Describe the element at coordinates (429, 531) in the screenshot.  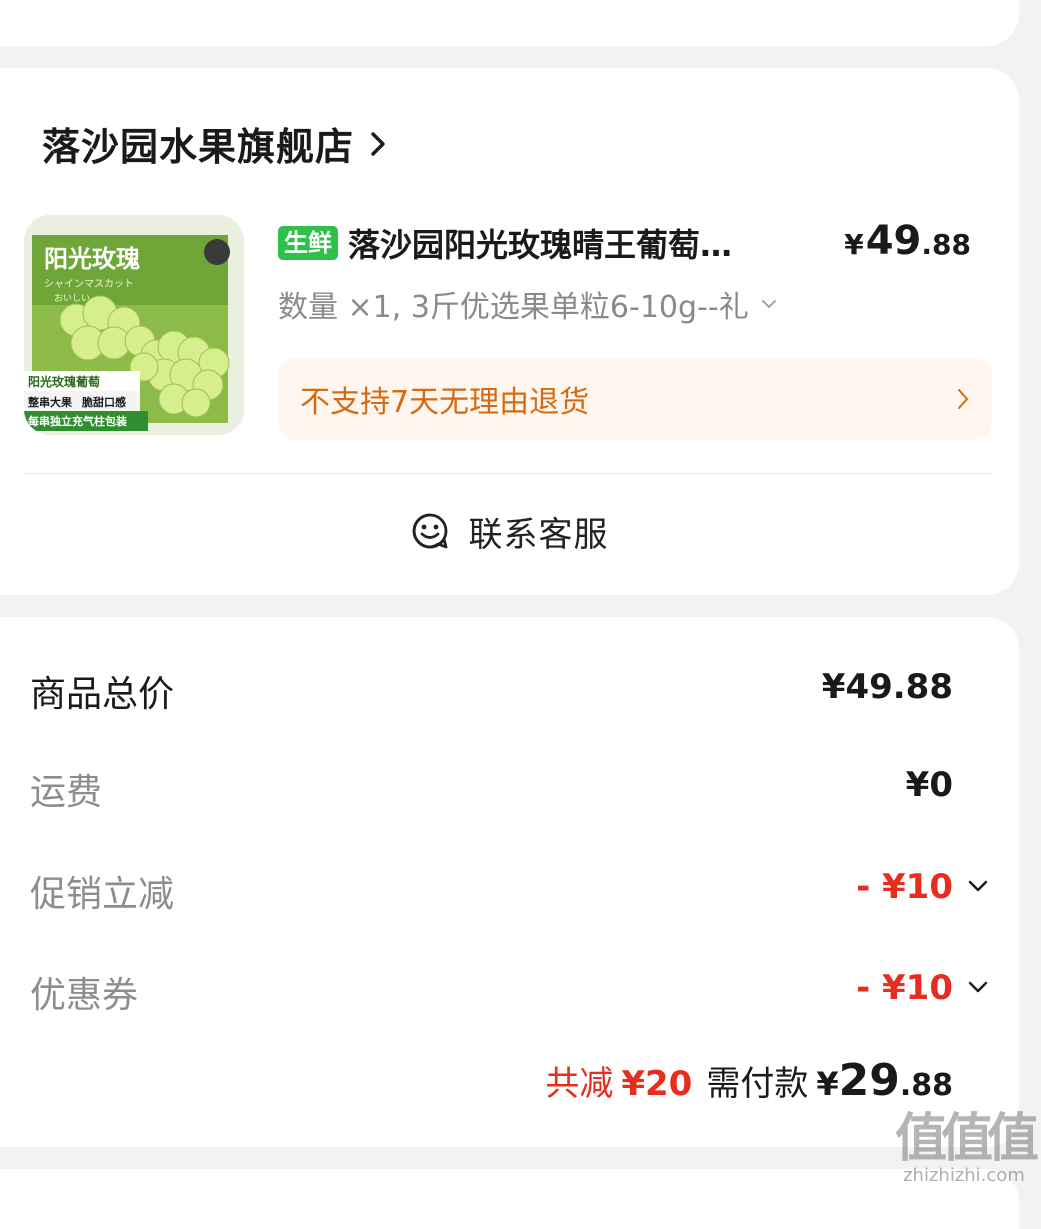
I see `smiley-chat-icon` at that location.